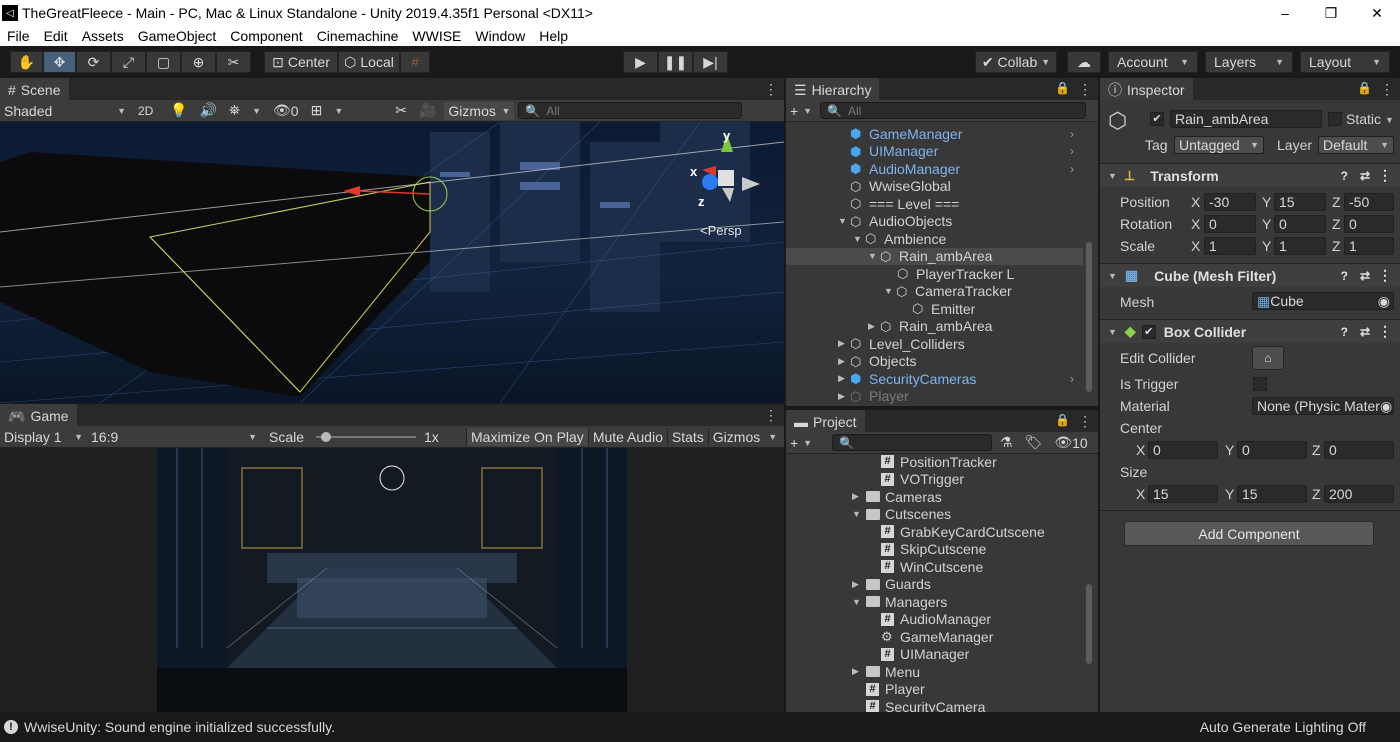  Describe the element at coordinates (1249, 62) in the screenshot. I see `layers-dropdown: Layers ▼` at that location.